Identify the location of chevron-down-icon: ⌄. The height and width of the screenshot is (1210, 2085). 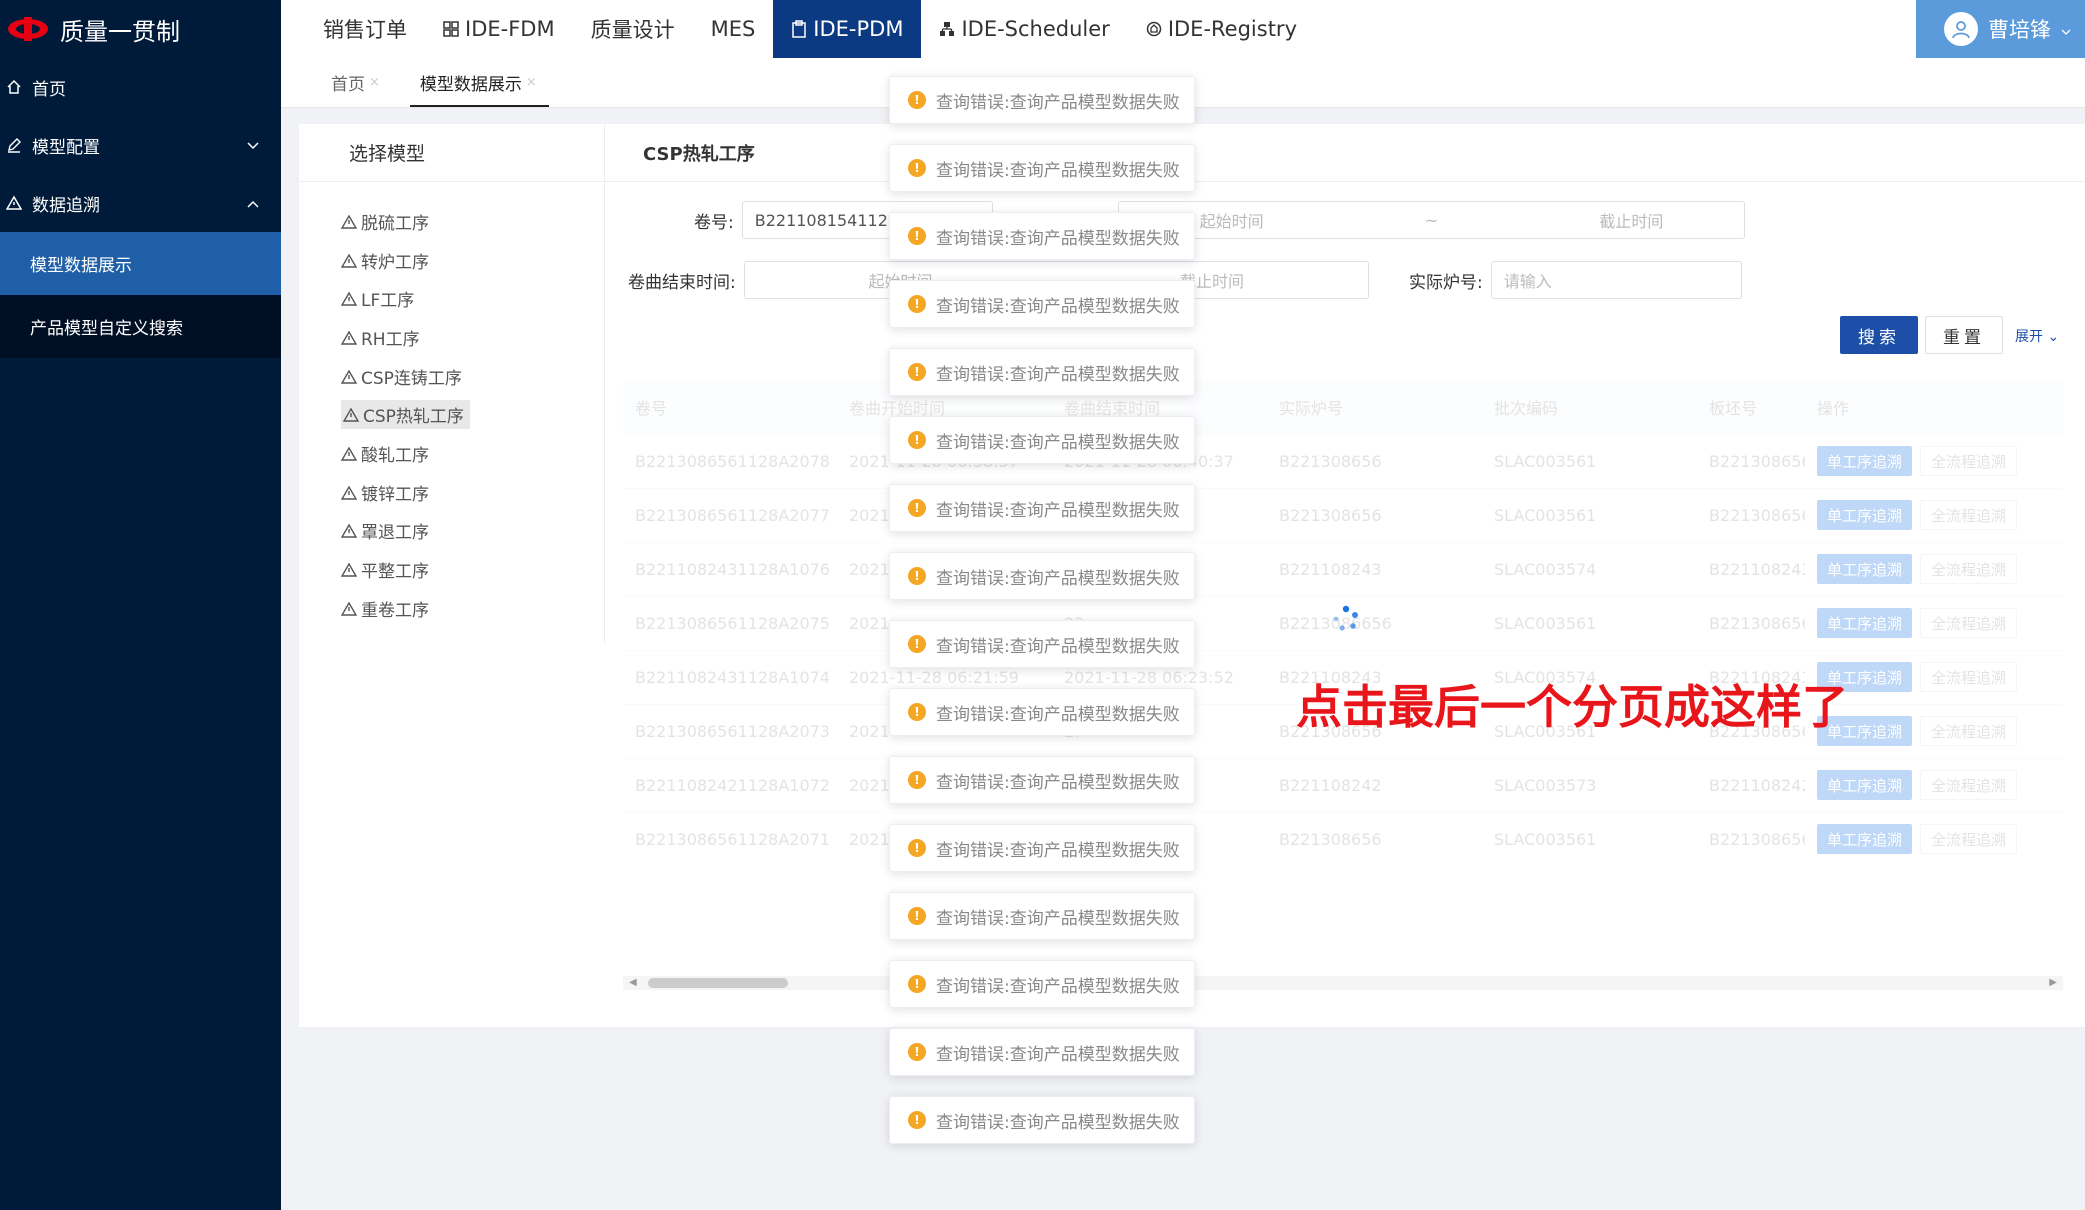
(2053, 337).